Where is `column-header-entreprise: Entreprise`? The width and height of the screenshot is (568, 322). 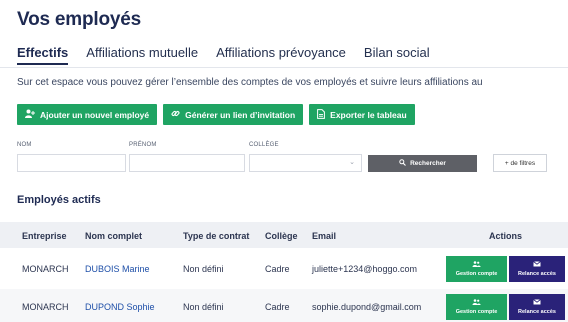
column-header-entreprise: Entreprise is located at coordinates (44, 236).